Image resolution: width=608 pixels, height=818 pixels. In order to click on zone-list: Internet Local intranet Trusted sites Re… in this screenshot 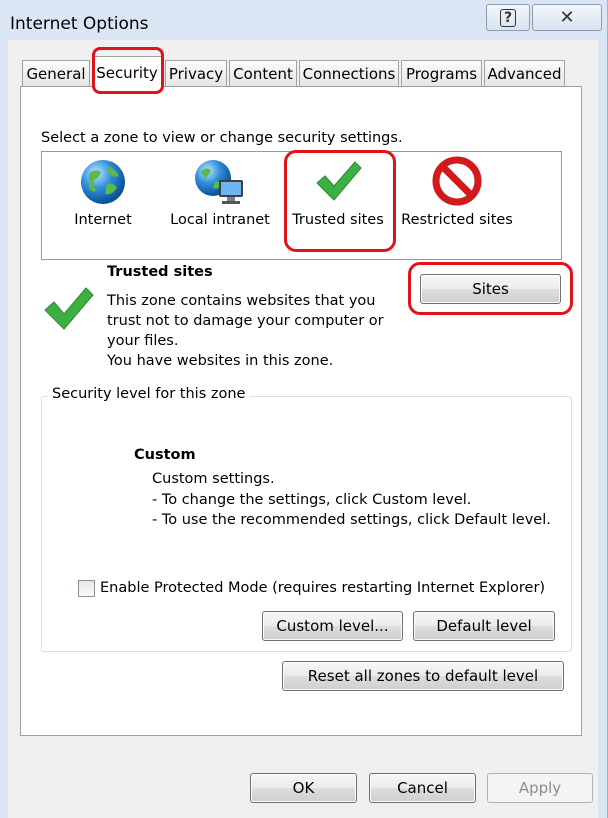, I will do `click(301, 205)`.